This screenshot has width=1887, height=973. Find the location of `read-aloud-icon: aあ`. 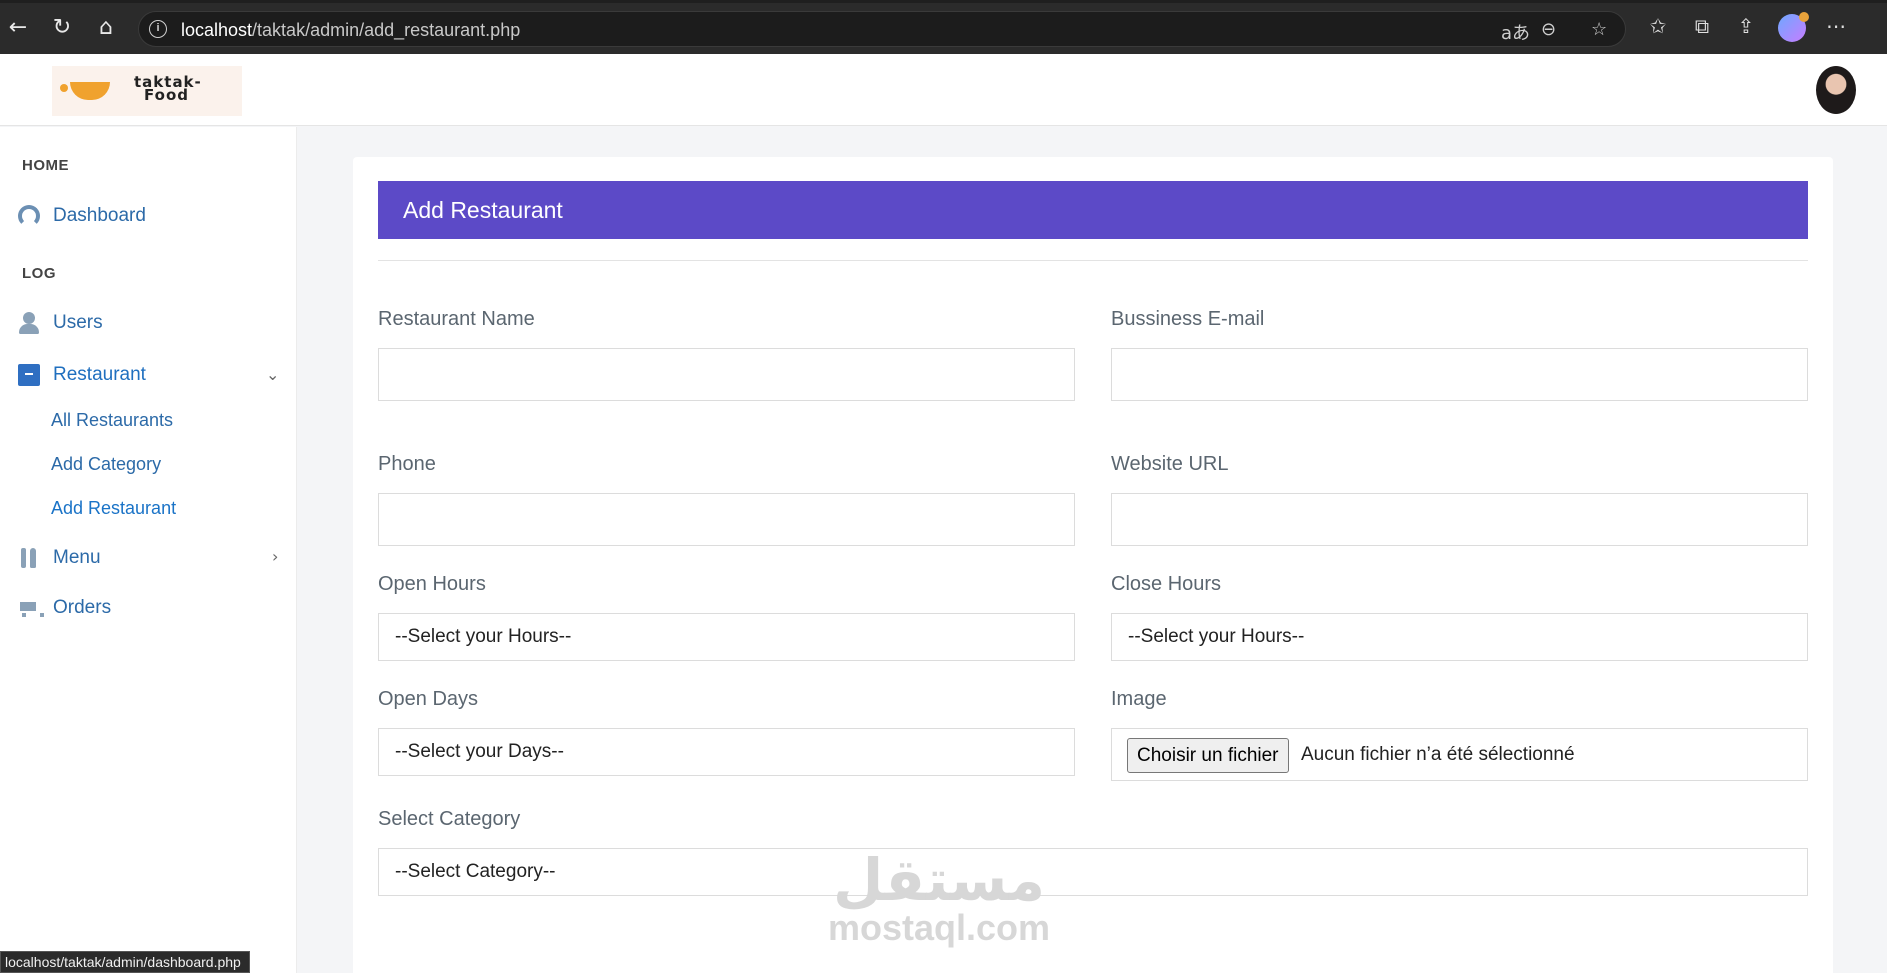

read-aloud-icon: aあ is located at coordinates (1515, 32).